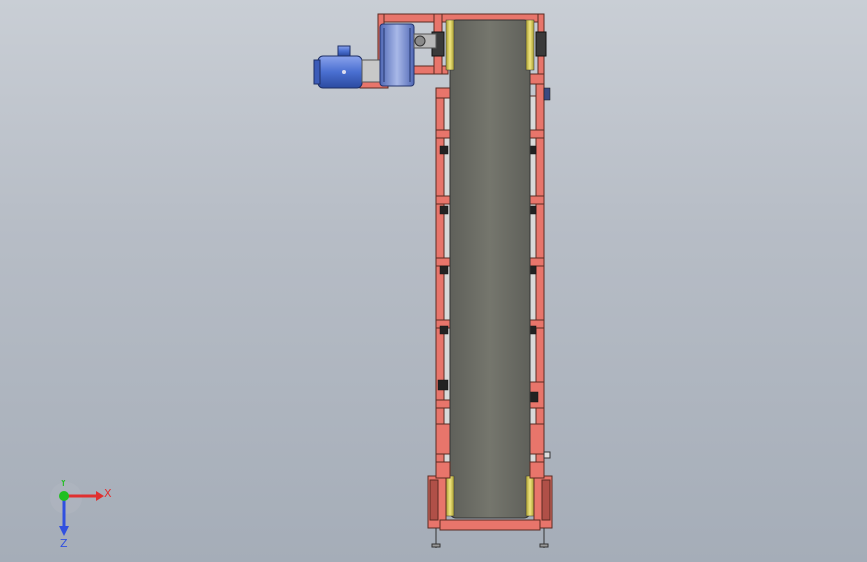  I want to click on side-rail-left, so click(443, 278).